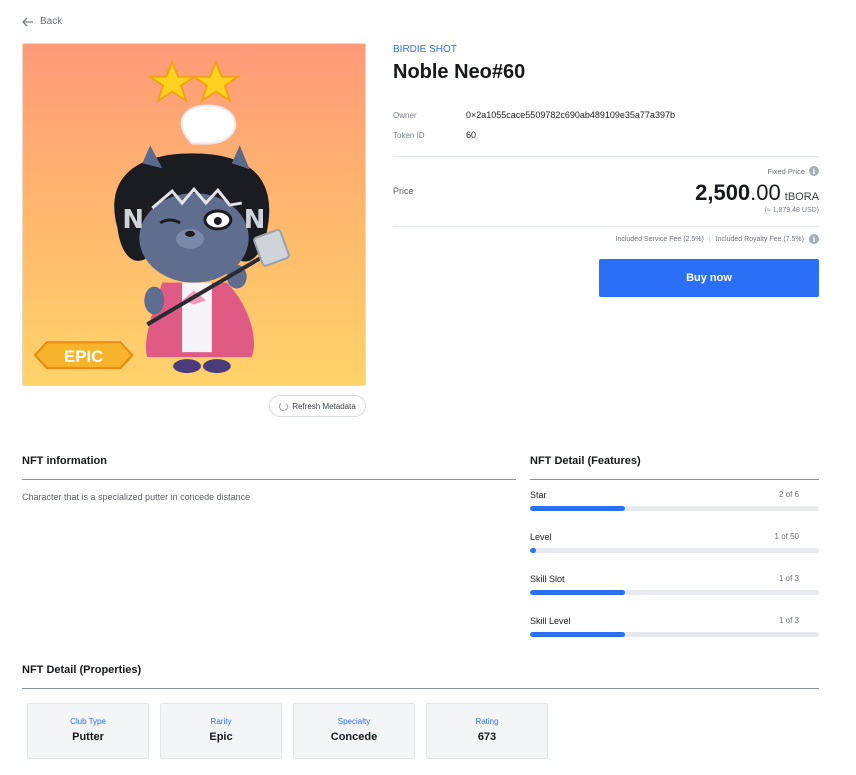 The width and height of the screenshot is (856, 775). Describe the element at coordinates (659, 239) in the screenshot. I see `service-fee: Included Service Fee (2.5%)` at that location.